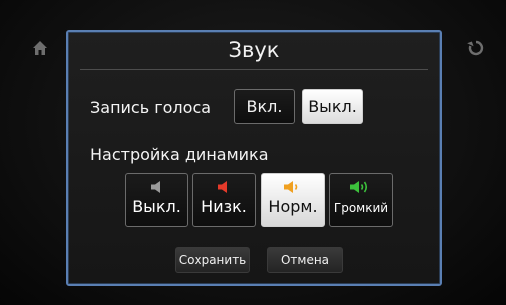 The width and height of the screenshot is (506, 305). What do you see at coordinates (361, 200) in the screenshot?
I see `speaker-loud-button: Громкий` at bounding box center [361, 200].